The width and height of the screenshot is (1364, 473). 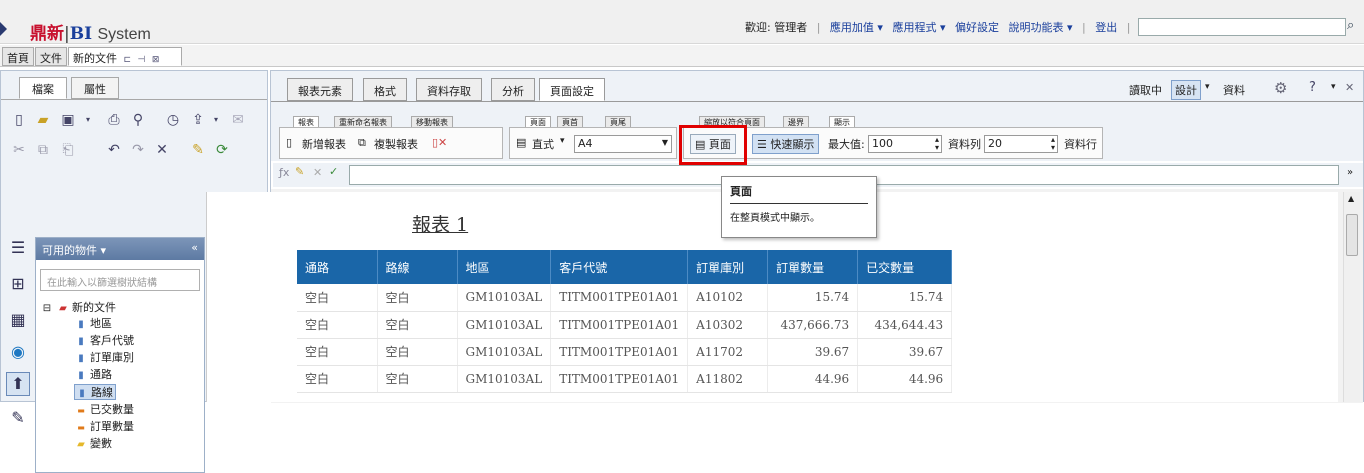 I want to click on orientation-select: 直式, so click(x=543, y=144).